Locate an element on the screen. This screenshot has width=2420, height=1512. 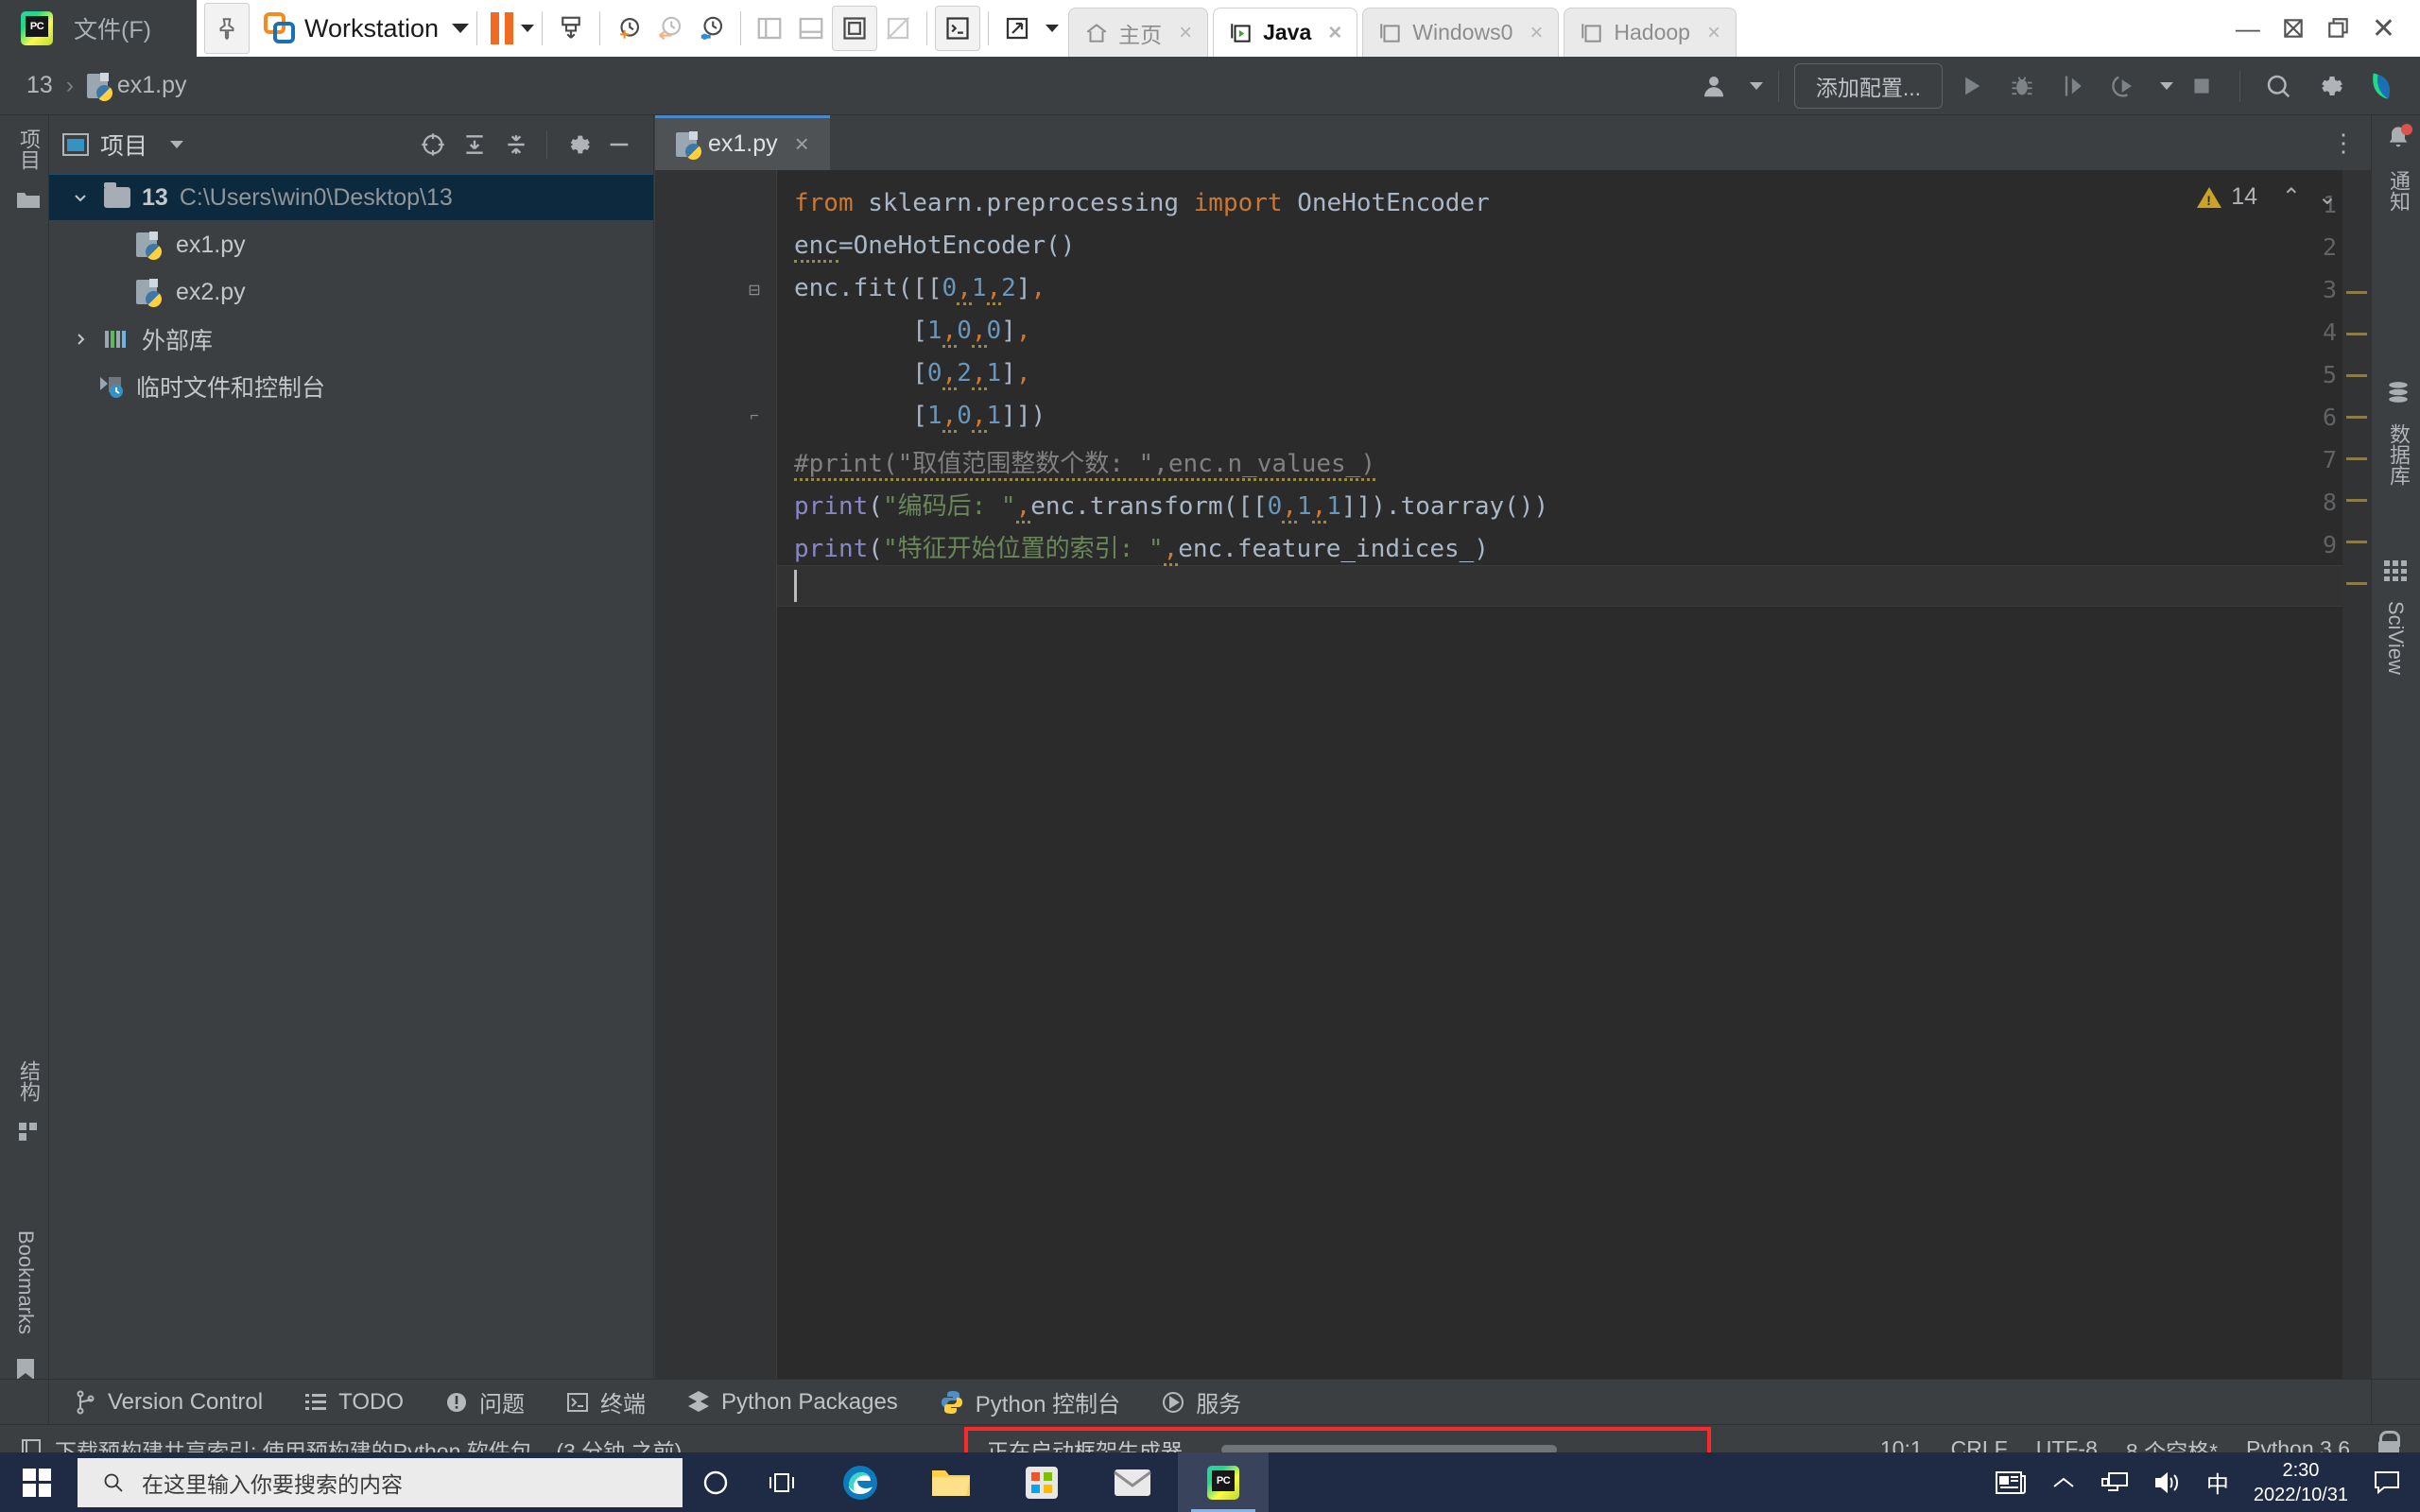
snapshot-take-icon is located at coordinates (571, 28).